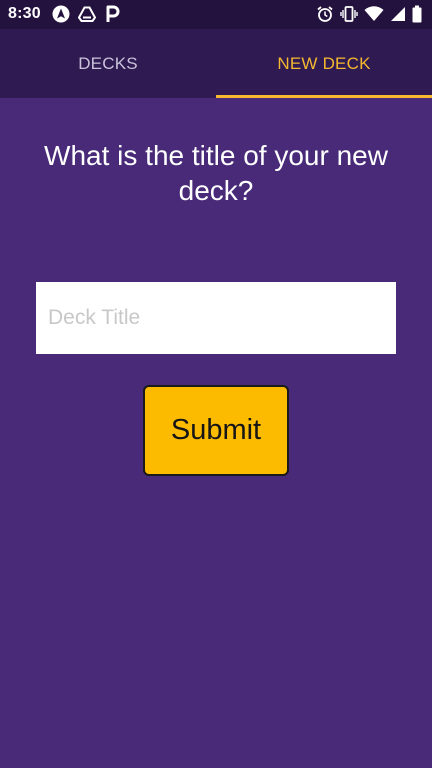  What do you see at coordinates (112, 14) in the screenshot?
I see `parking-app-icon` at bounding box center [112, 14].